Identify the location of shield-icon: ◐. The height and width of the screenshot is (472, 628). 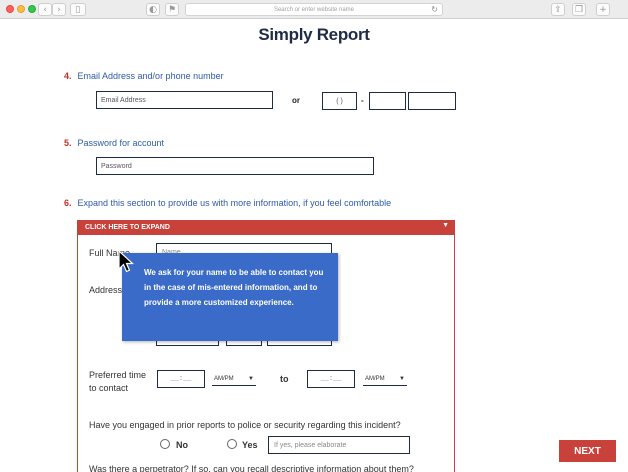
(153, 9).